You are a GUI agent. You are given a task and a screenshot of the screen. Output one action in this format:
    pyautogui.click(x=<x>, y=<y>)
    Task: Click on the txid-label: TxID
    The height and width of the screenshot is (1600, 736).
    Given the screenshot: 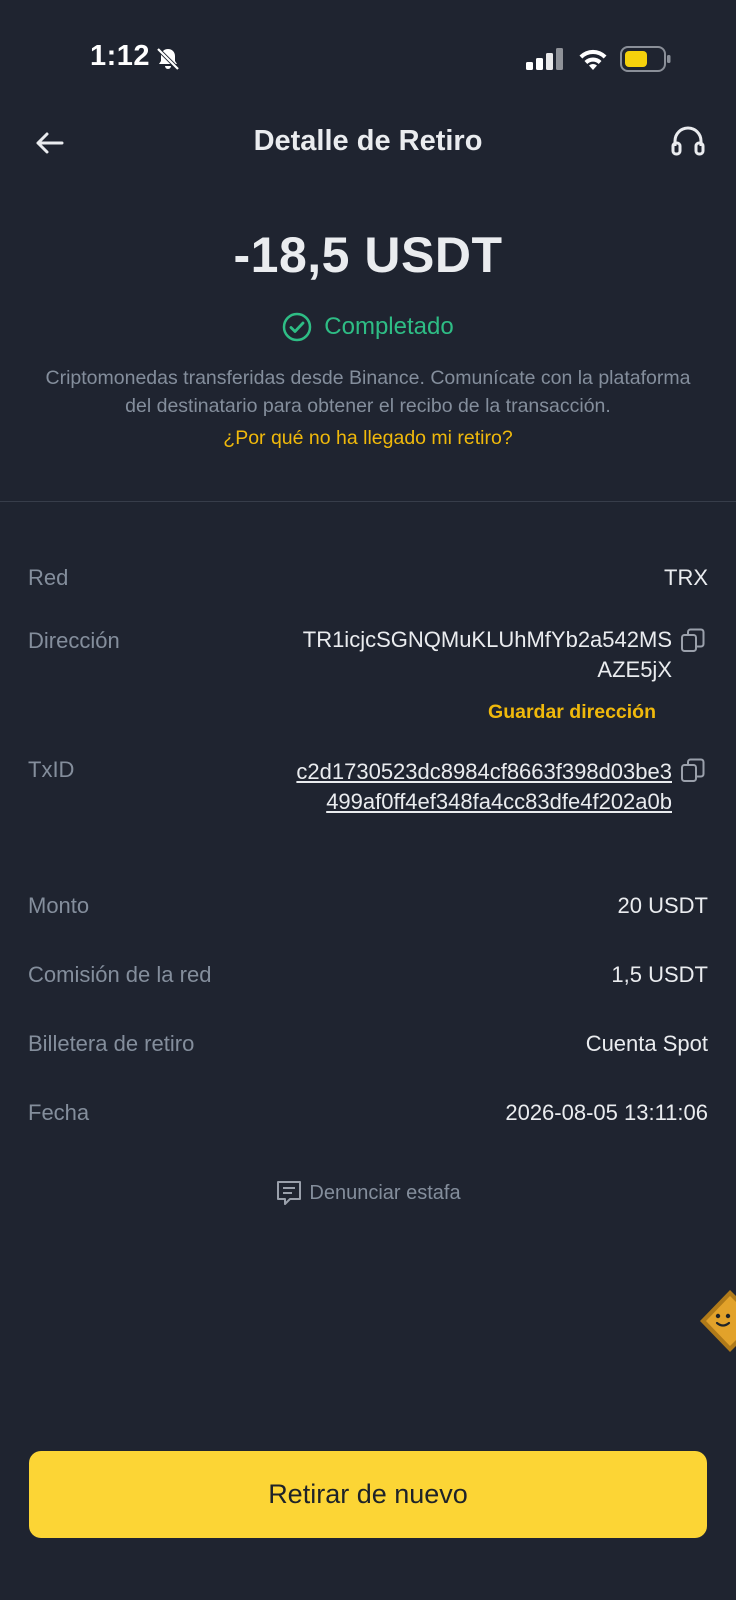 What is the action you would take?
    pyautogui.click(x=51, y=769)
    